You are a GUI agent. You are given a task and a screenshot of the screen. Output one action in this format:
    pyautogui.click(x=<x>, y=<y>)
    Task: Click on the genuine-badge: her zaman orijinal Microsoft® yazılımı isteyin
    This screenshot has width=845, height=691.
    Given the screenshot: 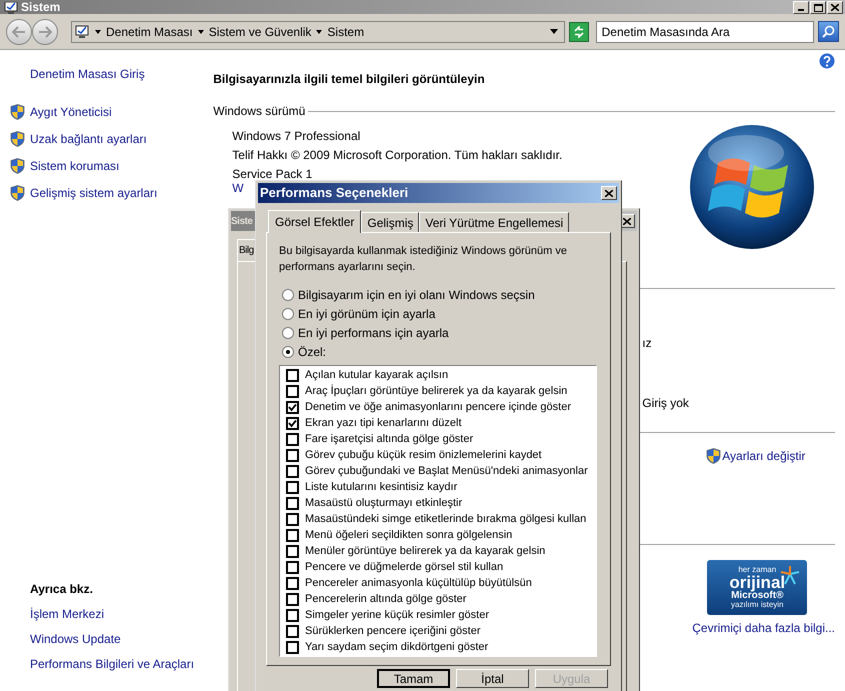 What is the action you would take?
    pyautogui.click(x=757, y=587)
    